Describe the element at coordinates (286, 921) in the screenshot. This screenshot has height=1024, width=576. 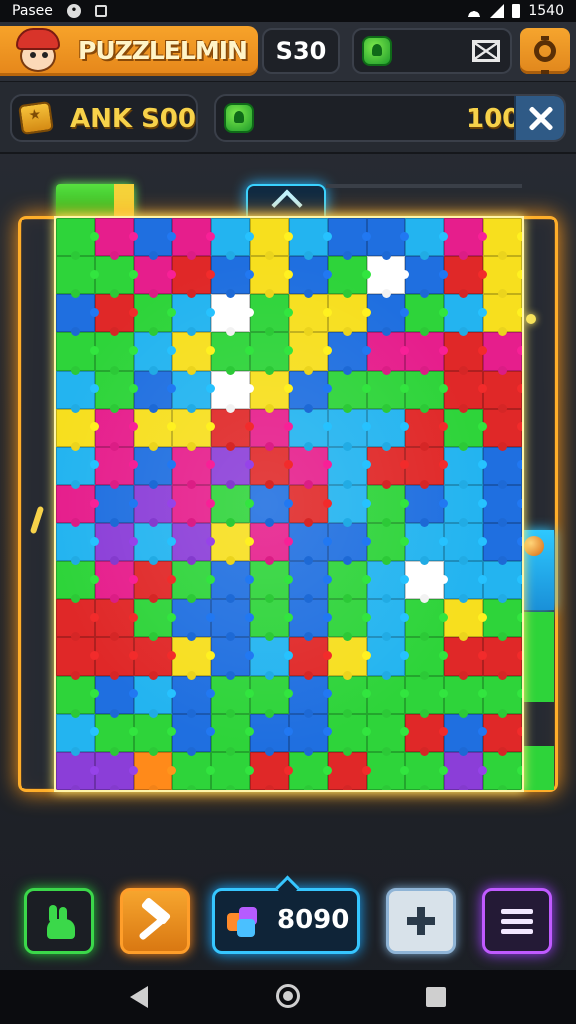
I see `coins-button: 8090` at that location.